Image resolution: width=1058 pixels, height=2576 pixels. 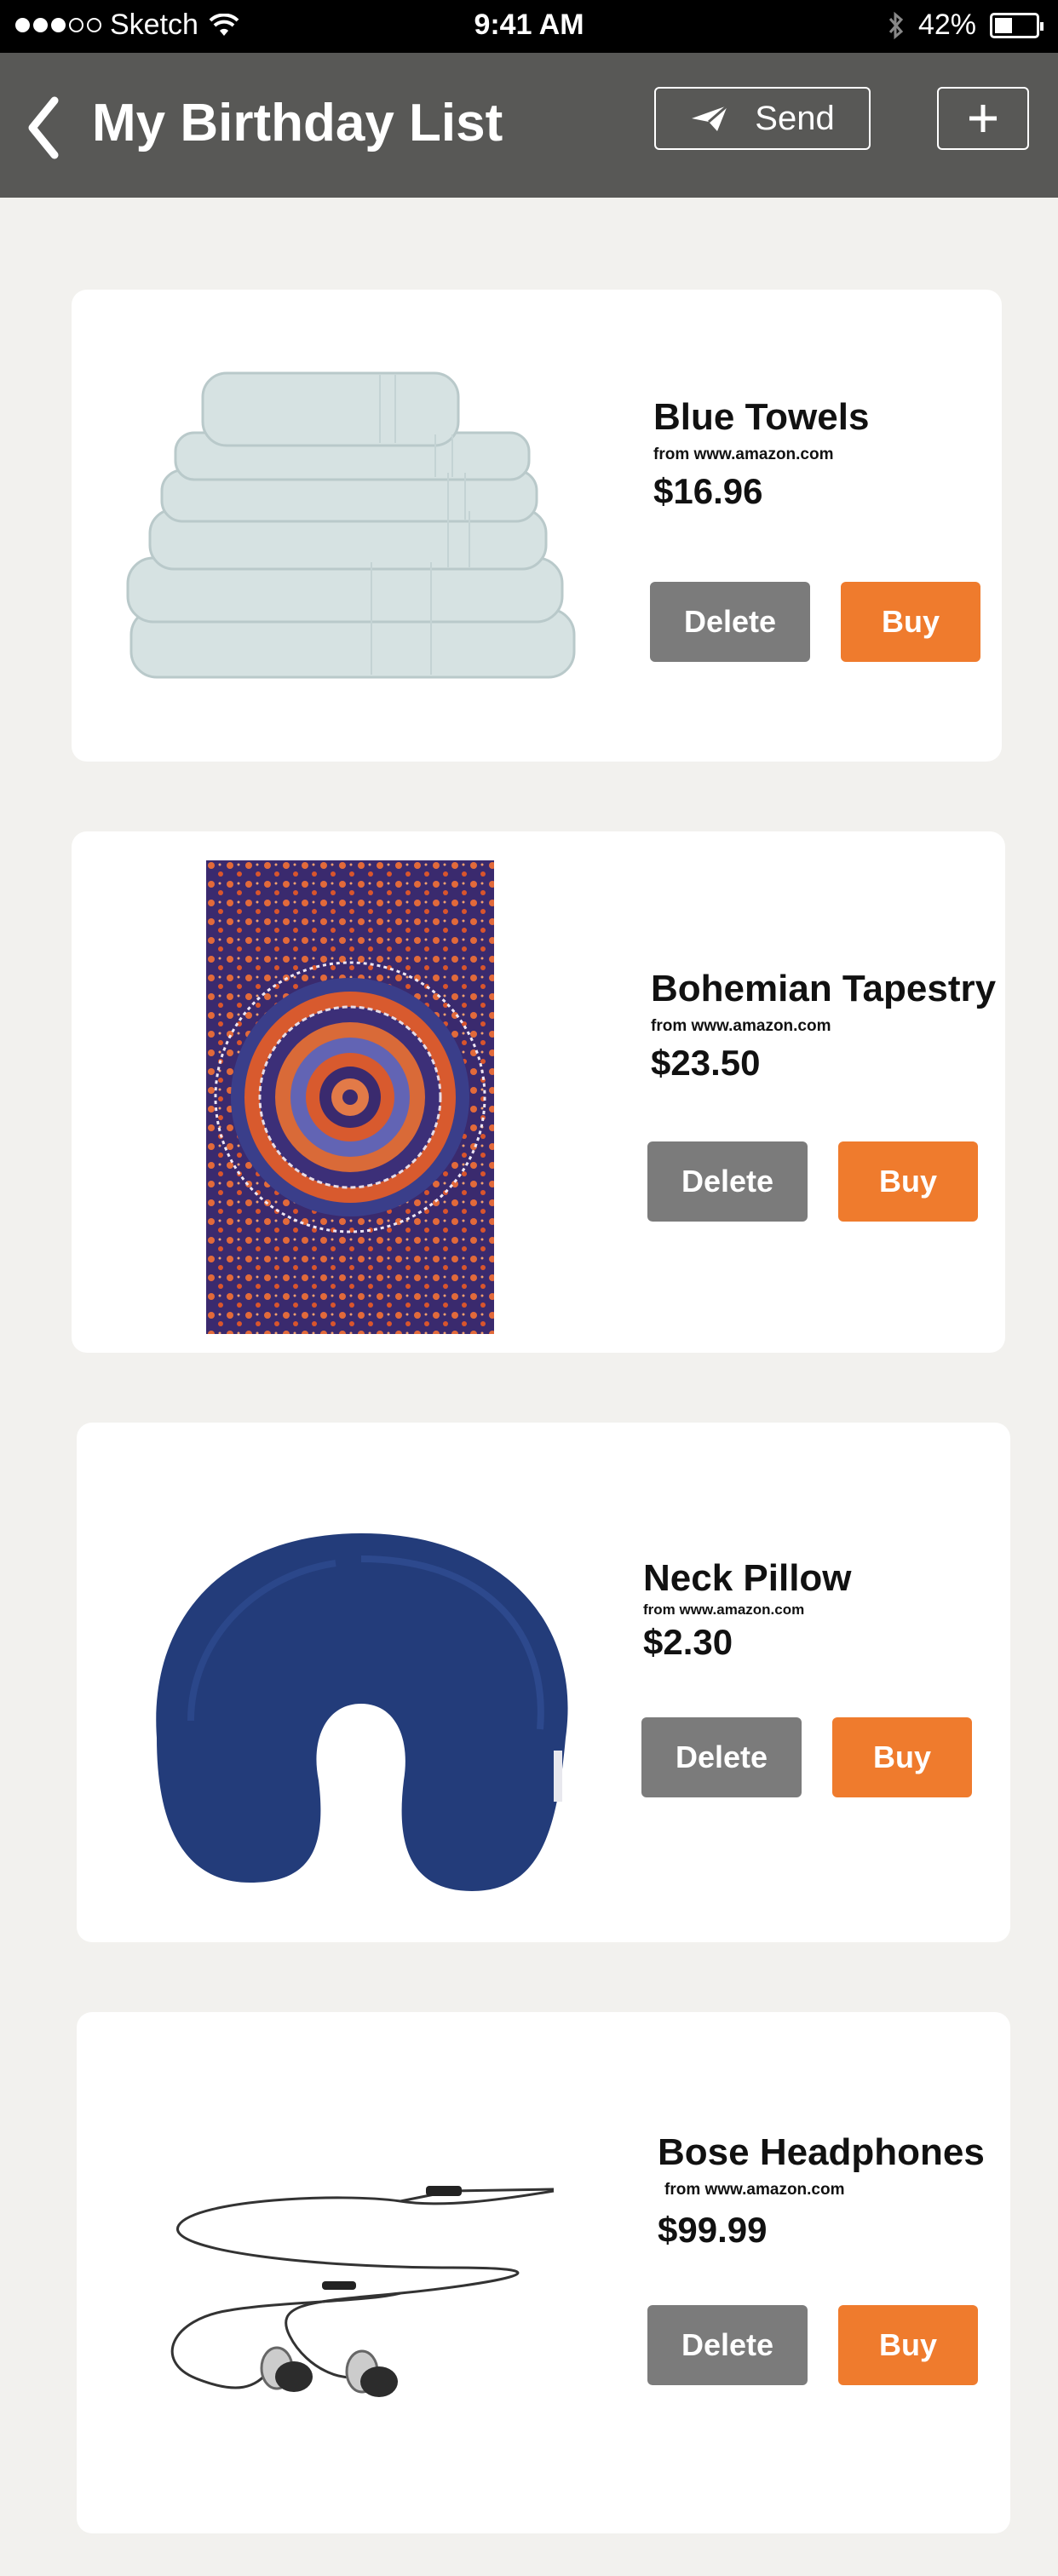 I want to click on item-price: $16.96, so click(x=708, y=491).